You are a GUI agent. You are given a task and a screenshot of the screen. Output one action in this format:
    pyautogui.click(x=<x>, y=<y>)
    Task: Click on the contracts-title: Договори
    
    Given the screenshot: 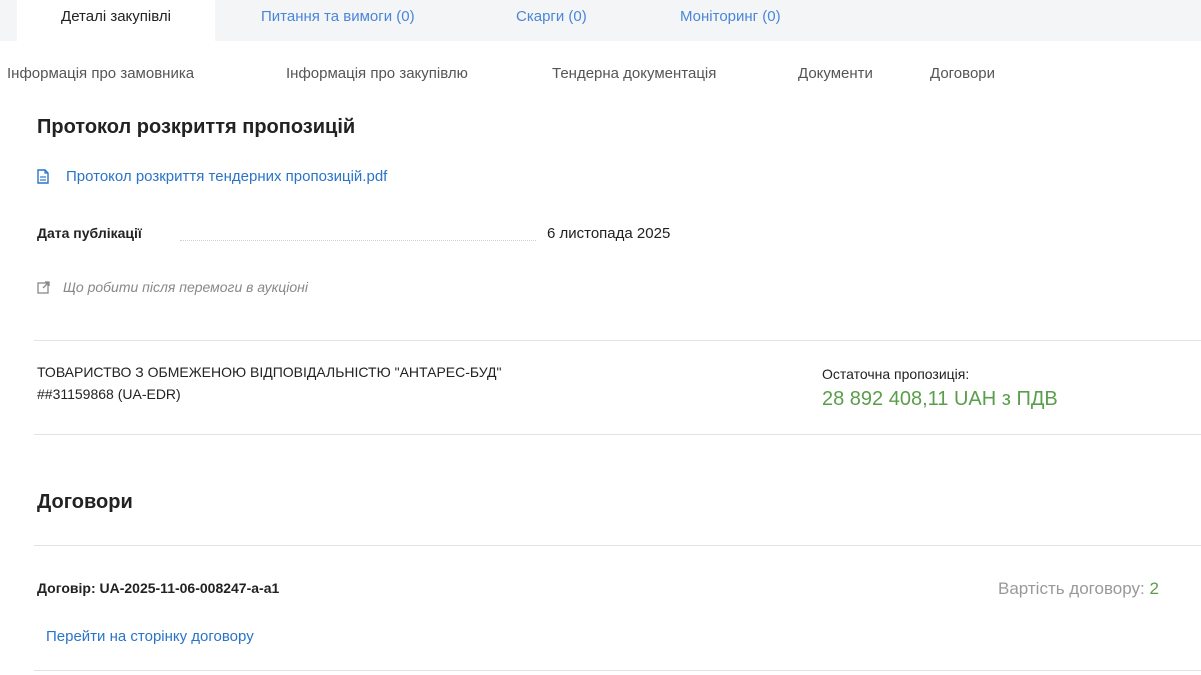 What is the action you would take?
    pyautogui.click(x=85, y=502)
    